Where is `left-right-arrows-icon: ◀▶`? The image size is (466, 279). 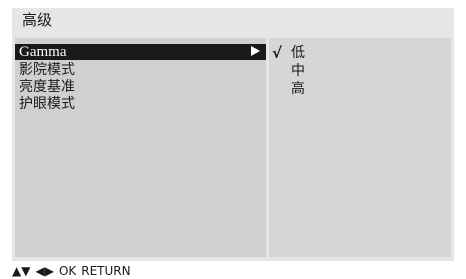 left-right-arrows-icon: ◀▶ is located at coordinates (44, 271).